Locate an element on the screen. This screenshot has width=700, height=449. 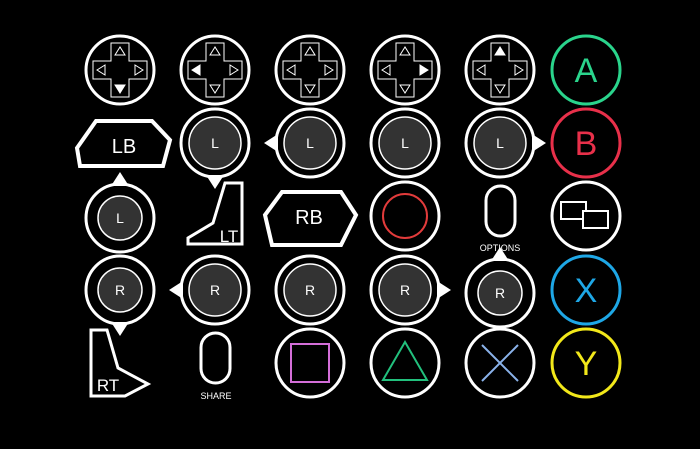
right-stick-press-icon: R is located at coordinates (310, 290).